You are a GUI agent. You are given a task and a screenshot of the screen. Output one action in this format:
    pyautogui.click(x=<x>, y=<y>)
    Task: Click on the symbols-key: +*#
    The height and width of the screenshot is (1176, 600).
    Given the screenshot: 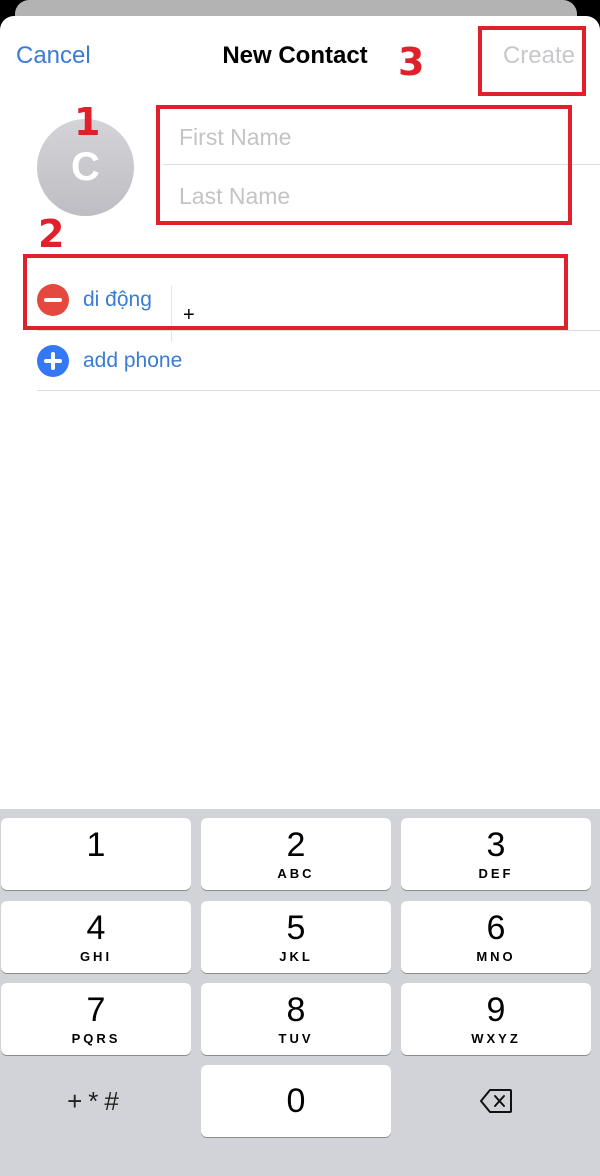 What is the action you would take?
    pyautogui.click(x=96, y=1101)
    